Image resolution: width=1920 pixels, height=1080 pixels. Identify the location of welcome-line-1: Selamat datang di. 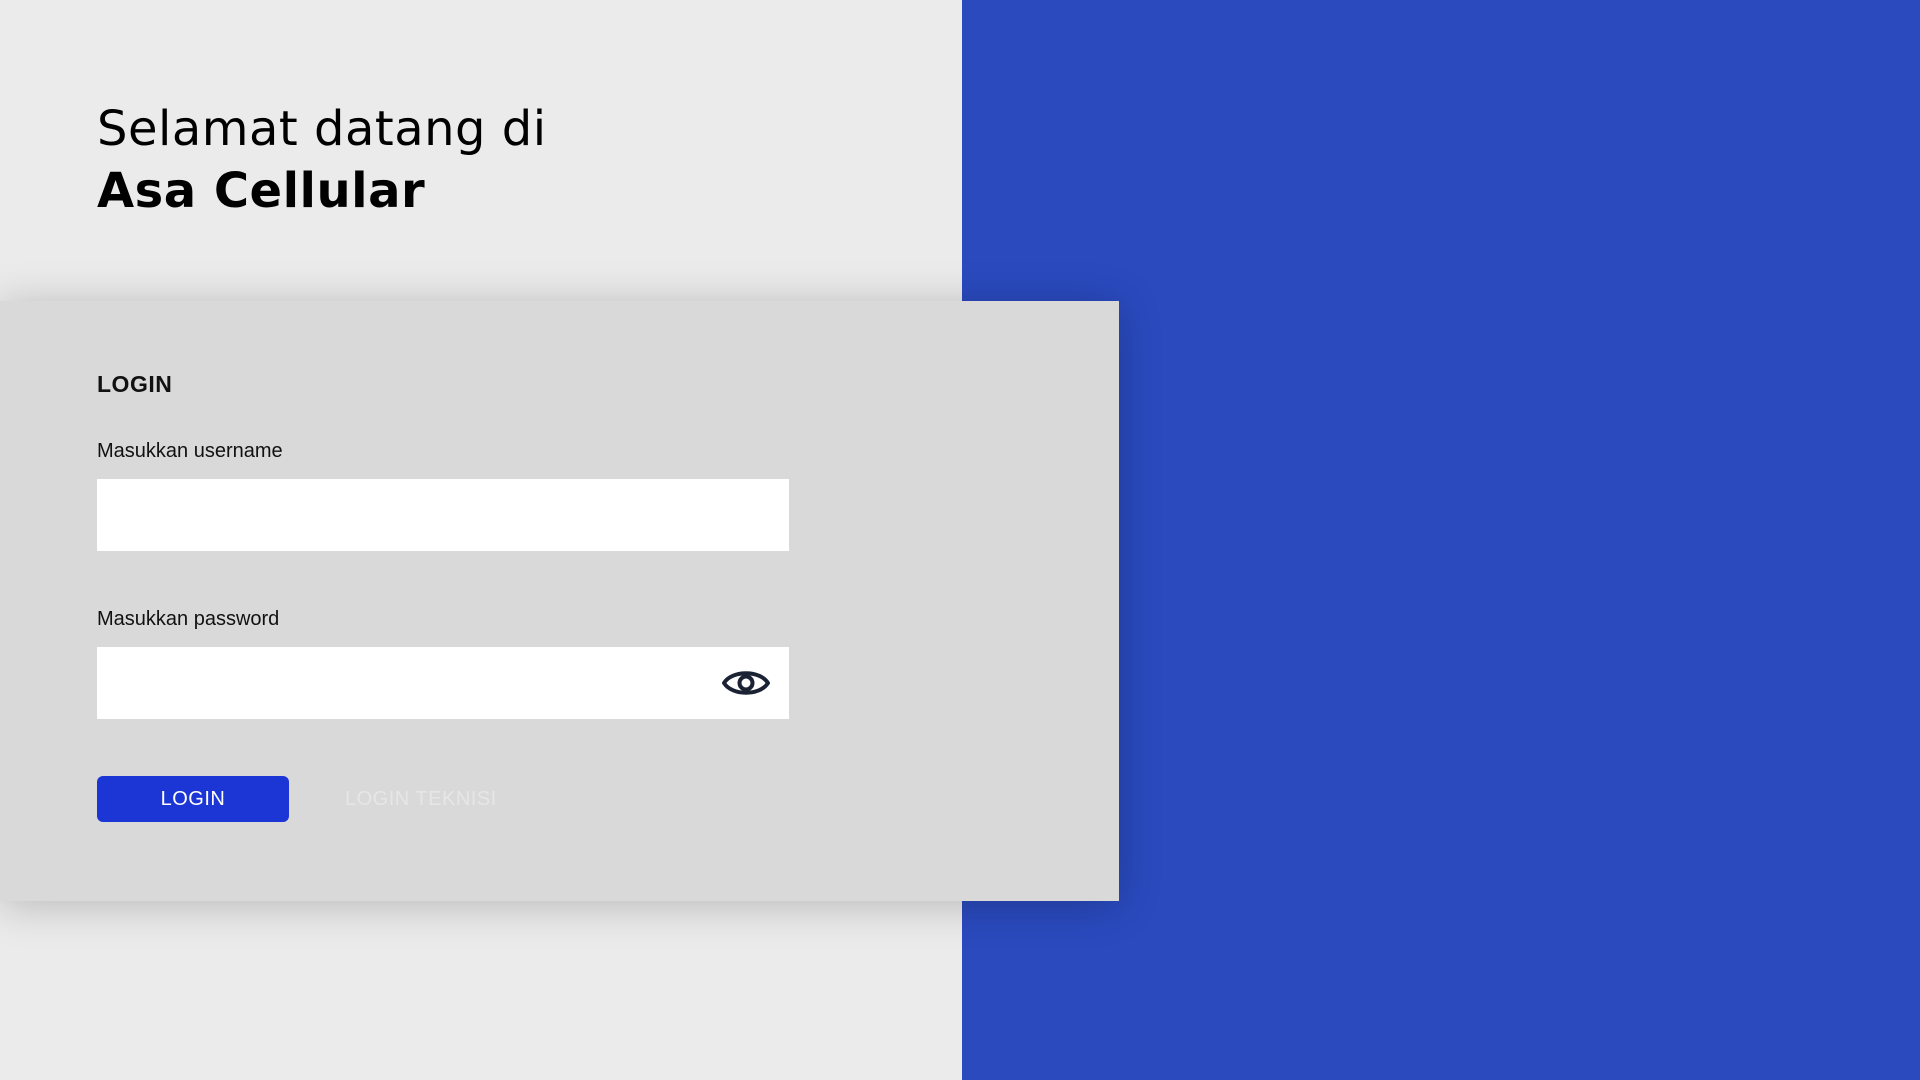
(322, 129).